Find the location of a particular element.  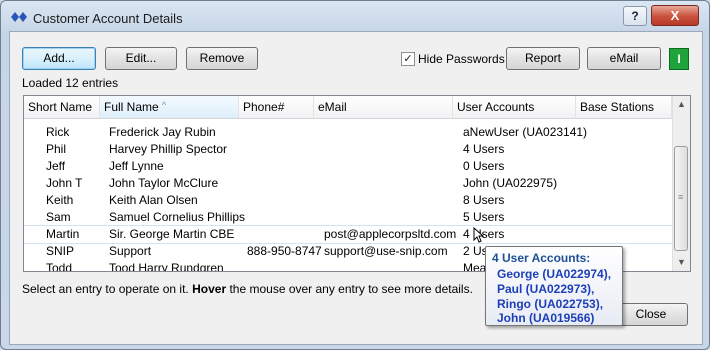

report-button: Report is located at coordinates (543, 58).